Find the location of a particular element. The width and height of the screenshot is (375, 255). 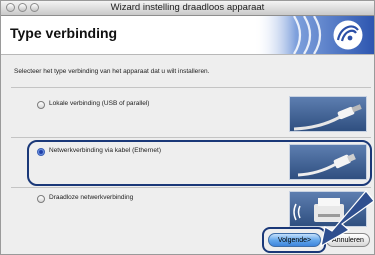

option-label: Draadloze netwerkverbinding is located at coordinates (91, 197).